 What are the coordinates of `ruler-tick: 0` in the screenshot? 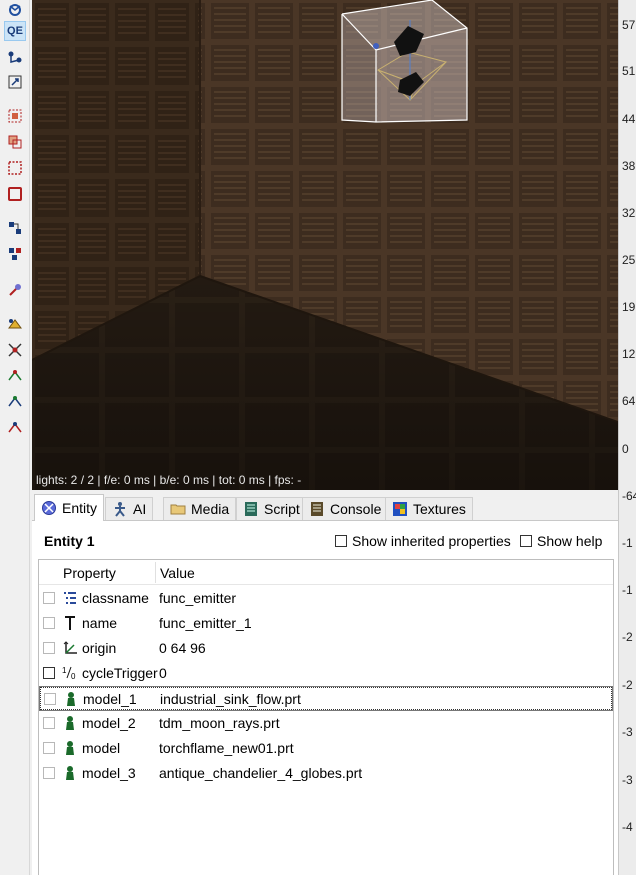 It's located at (625, 449).